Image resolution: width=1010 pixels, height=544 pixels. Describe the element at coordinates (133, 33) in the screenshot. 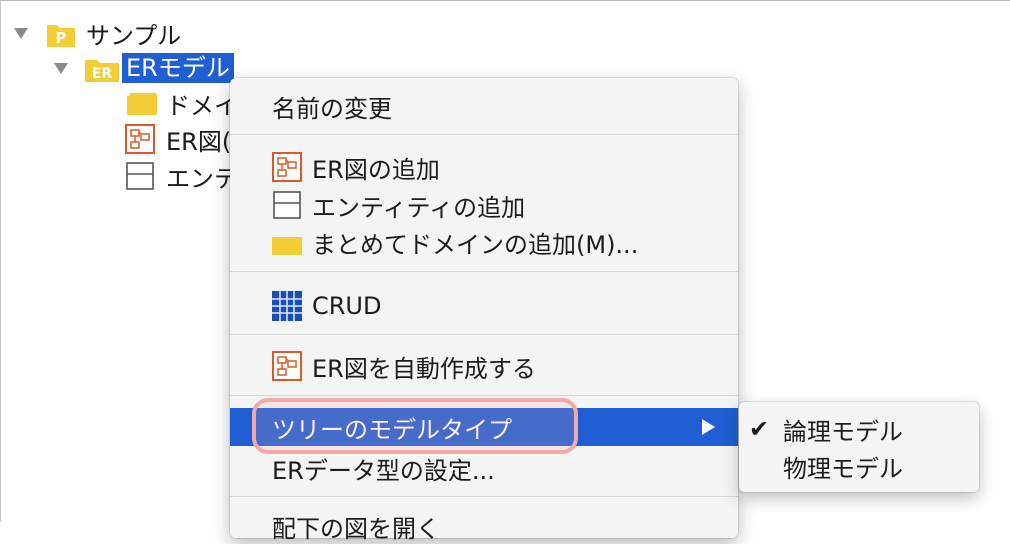

I see `tree-item-root-label: サンプル` at that location.